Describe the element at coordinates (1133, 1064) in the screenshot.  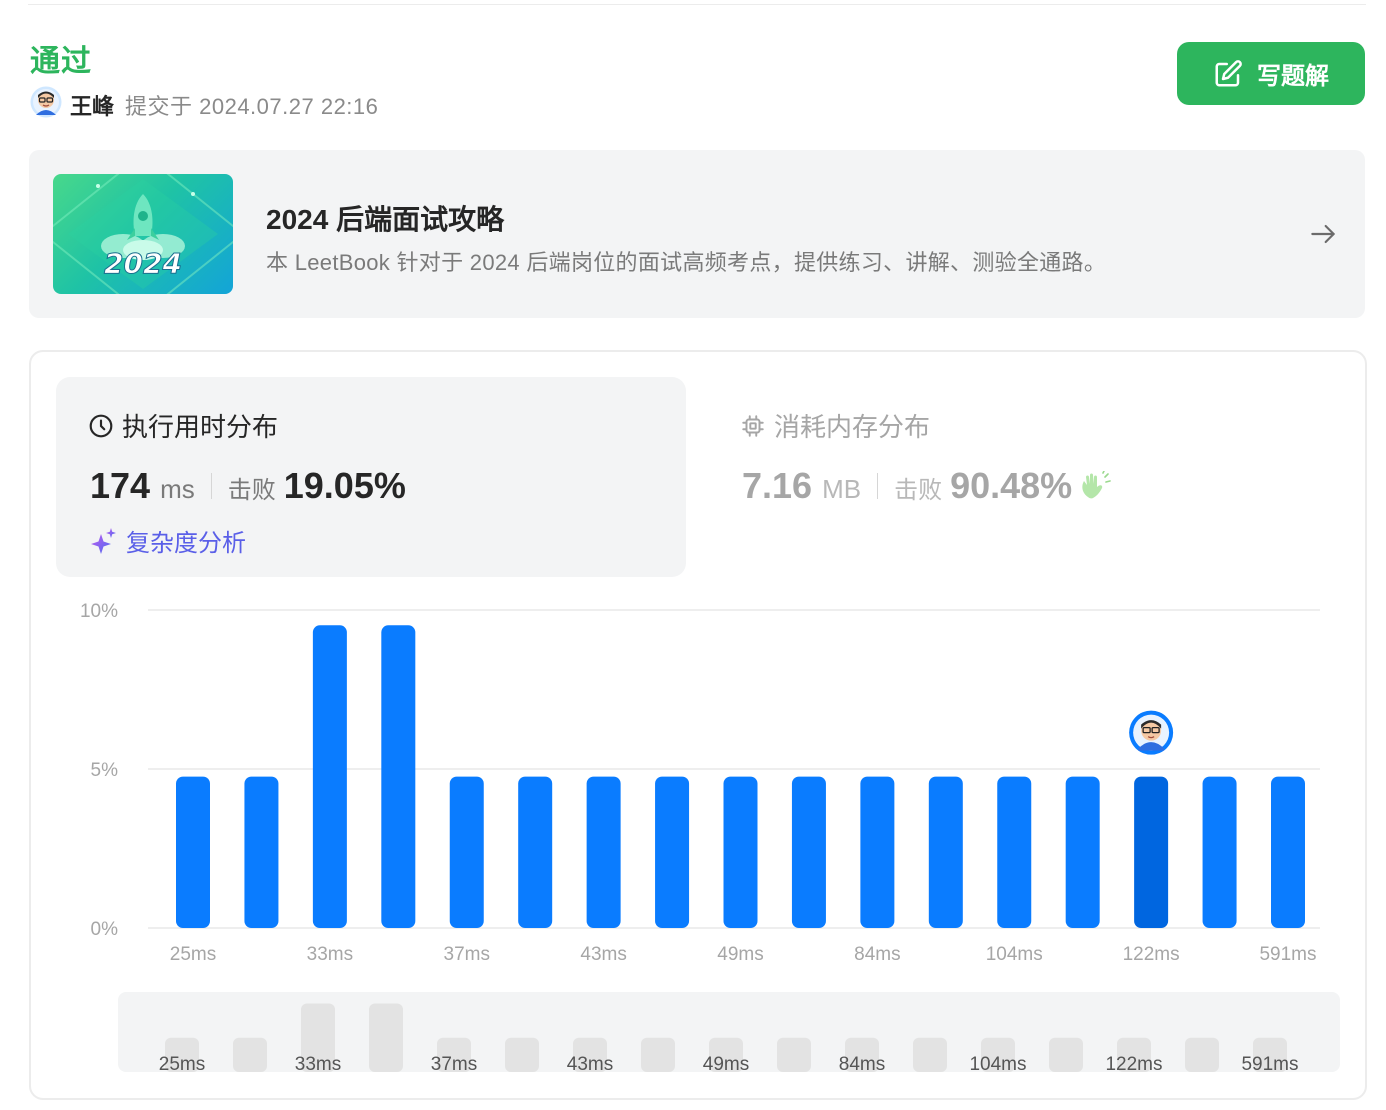
I see `navigator-tick-label: 122ms` at that location.